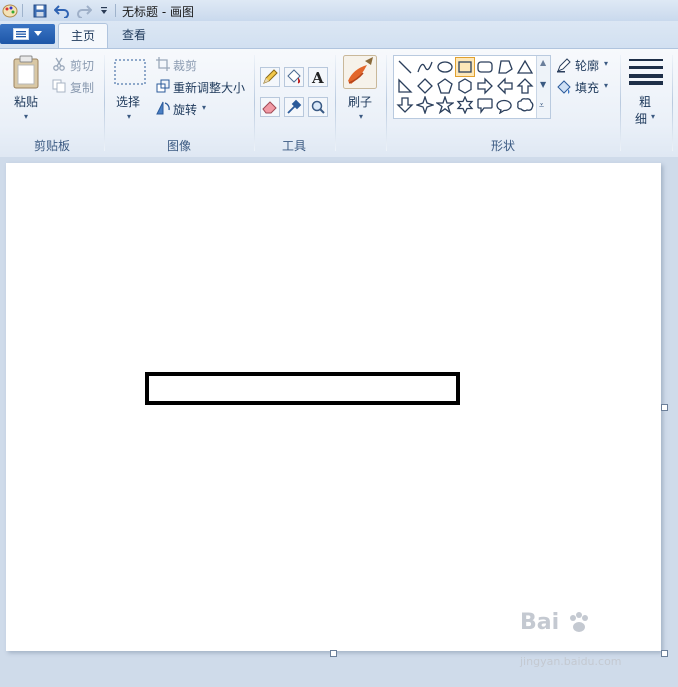 This screenshot has width=678, height=687. Describe the element at coordinates (84, 10) in the screenshot. I see `redo-icon` at that location.